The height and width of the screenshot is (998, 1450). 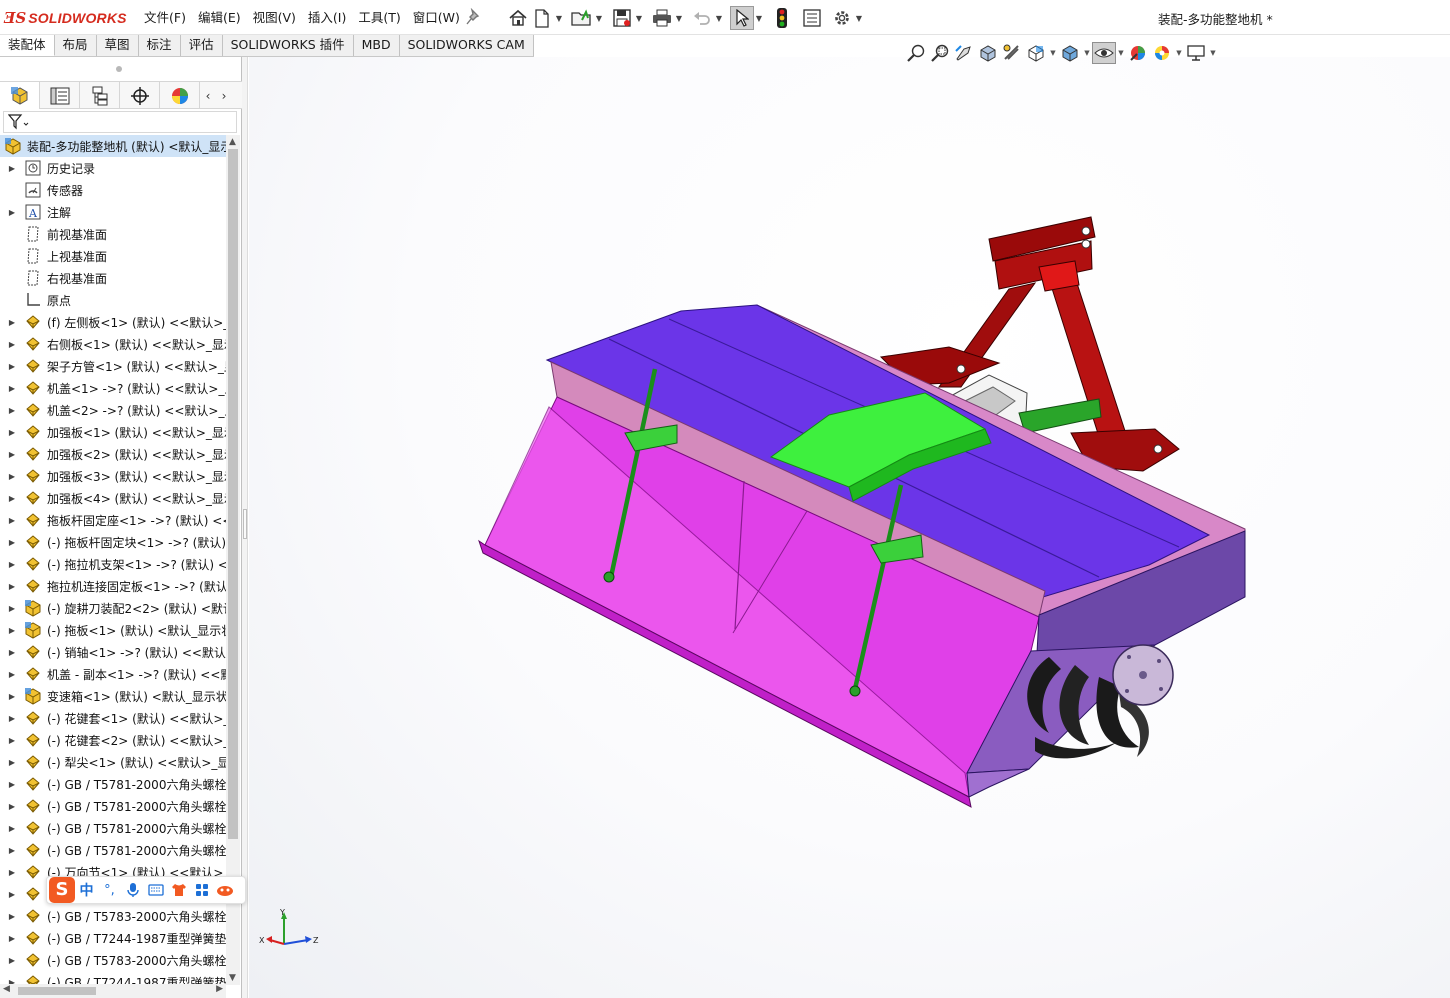 I want to click on print-icon, so click(x=662, y=18).